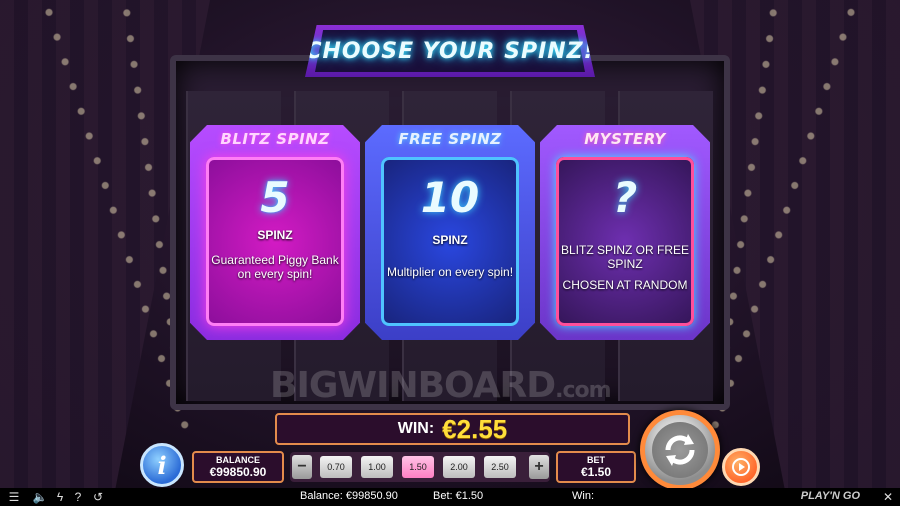 The image size is (900, 506). What do you see at coordinates (625, 285) in the screenshot?
I see `card-line: CHOSEN AT RANDOM` at bounding box center [625, 285].